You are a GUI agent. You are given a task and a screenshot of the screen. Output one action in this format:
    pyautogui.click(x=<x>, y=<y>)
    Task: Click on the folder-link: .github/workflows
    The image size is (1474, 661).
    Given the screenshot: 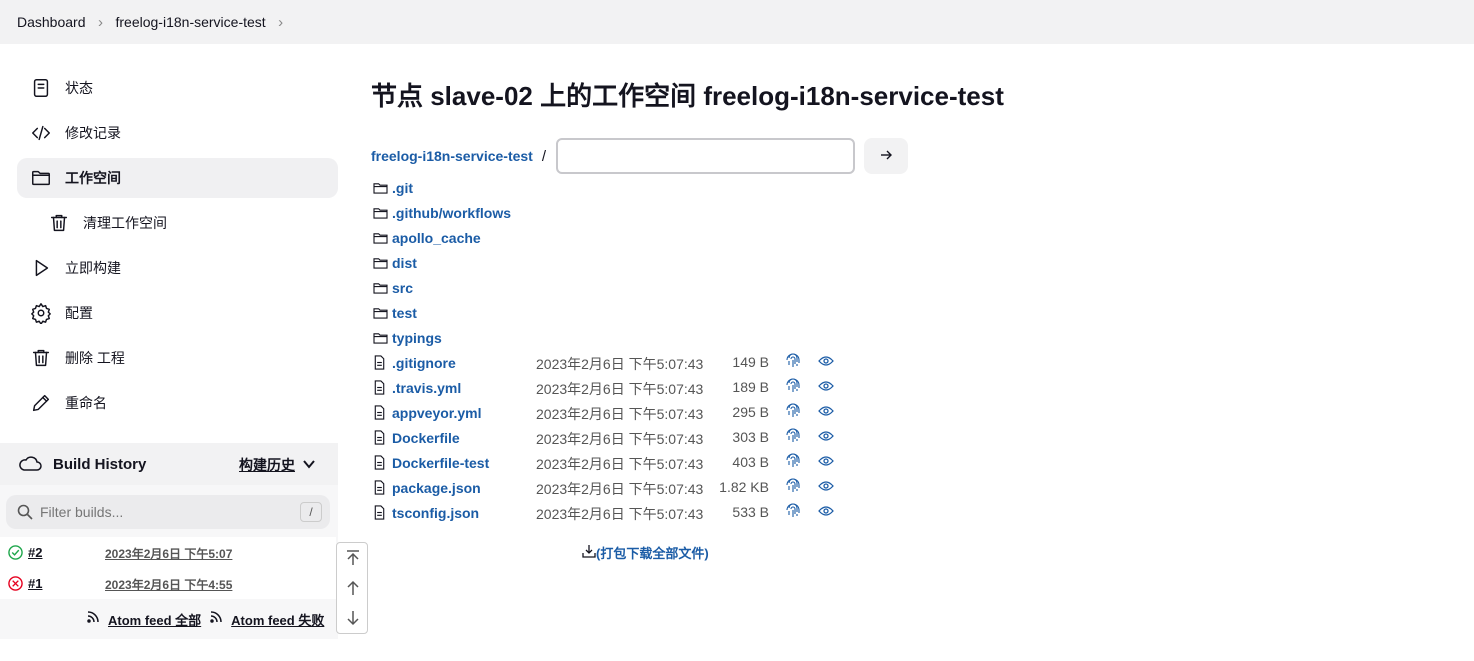 What is the action you would take?
    pyautogui.click(x=451, y=213)
    